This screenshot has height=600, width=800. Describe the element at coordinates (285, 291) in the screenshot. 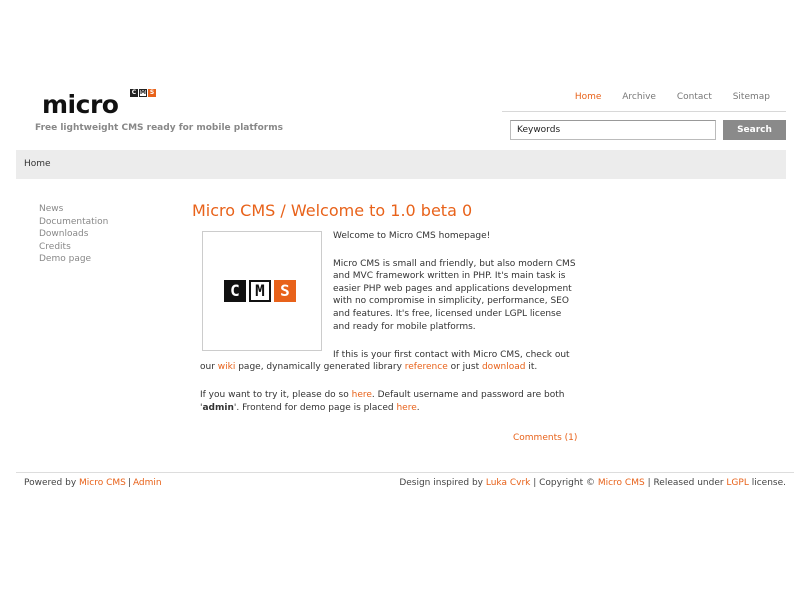

I see `image-letter-s: S` at that location.